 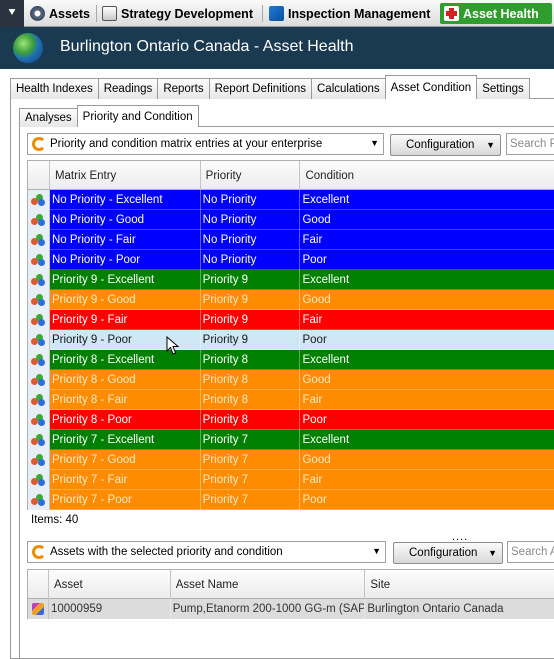 I want to click on assets-grid-header: Asset Asset Name Site, so click(x=291, y=584).